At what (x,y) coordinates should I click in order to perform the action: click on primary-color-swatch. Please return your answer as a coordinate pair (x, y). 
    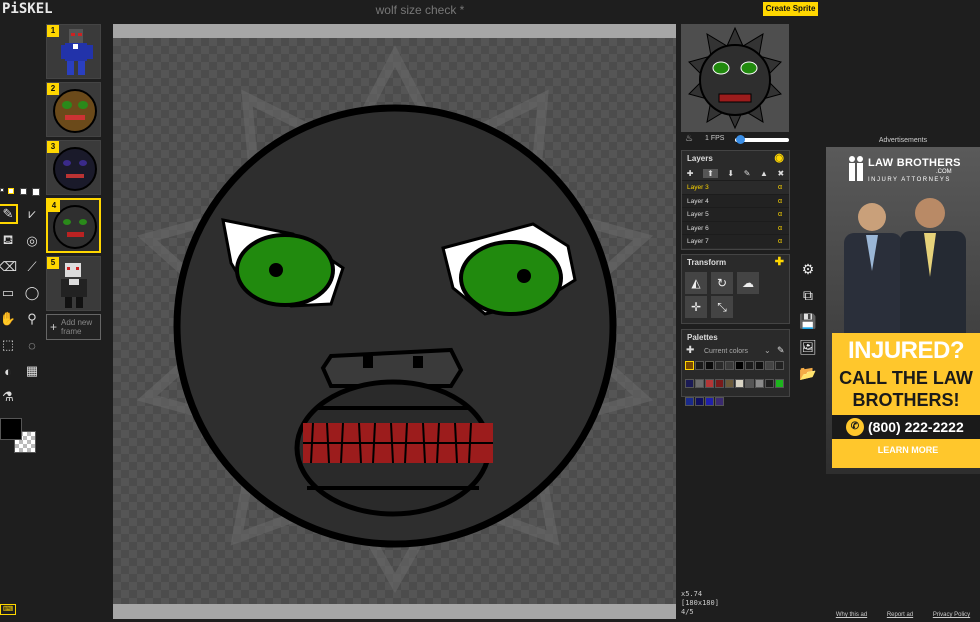
    Looking at the image, I should click on (11, 429).